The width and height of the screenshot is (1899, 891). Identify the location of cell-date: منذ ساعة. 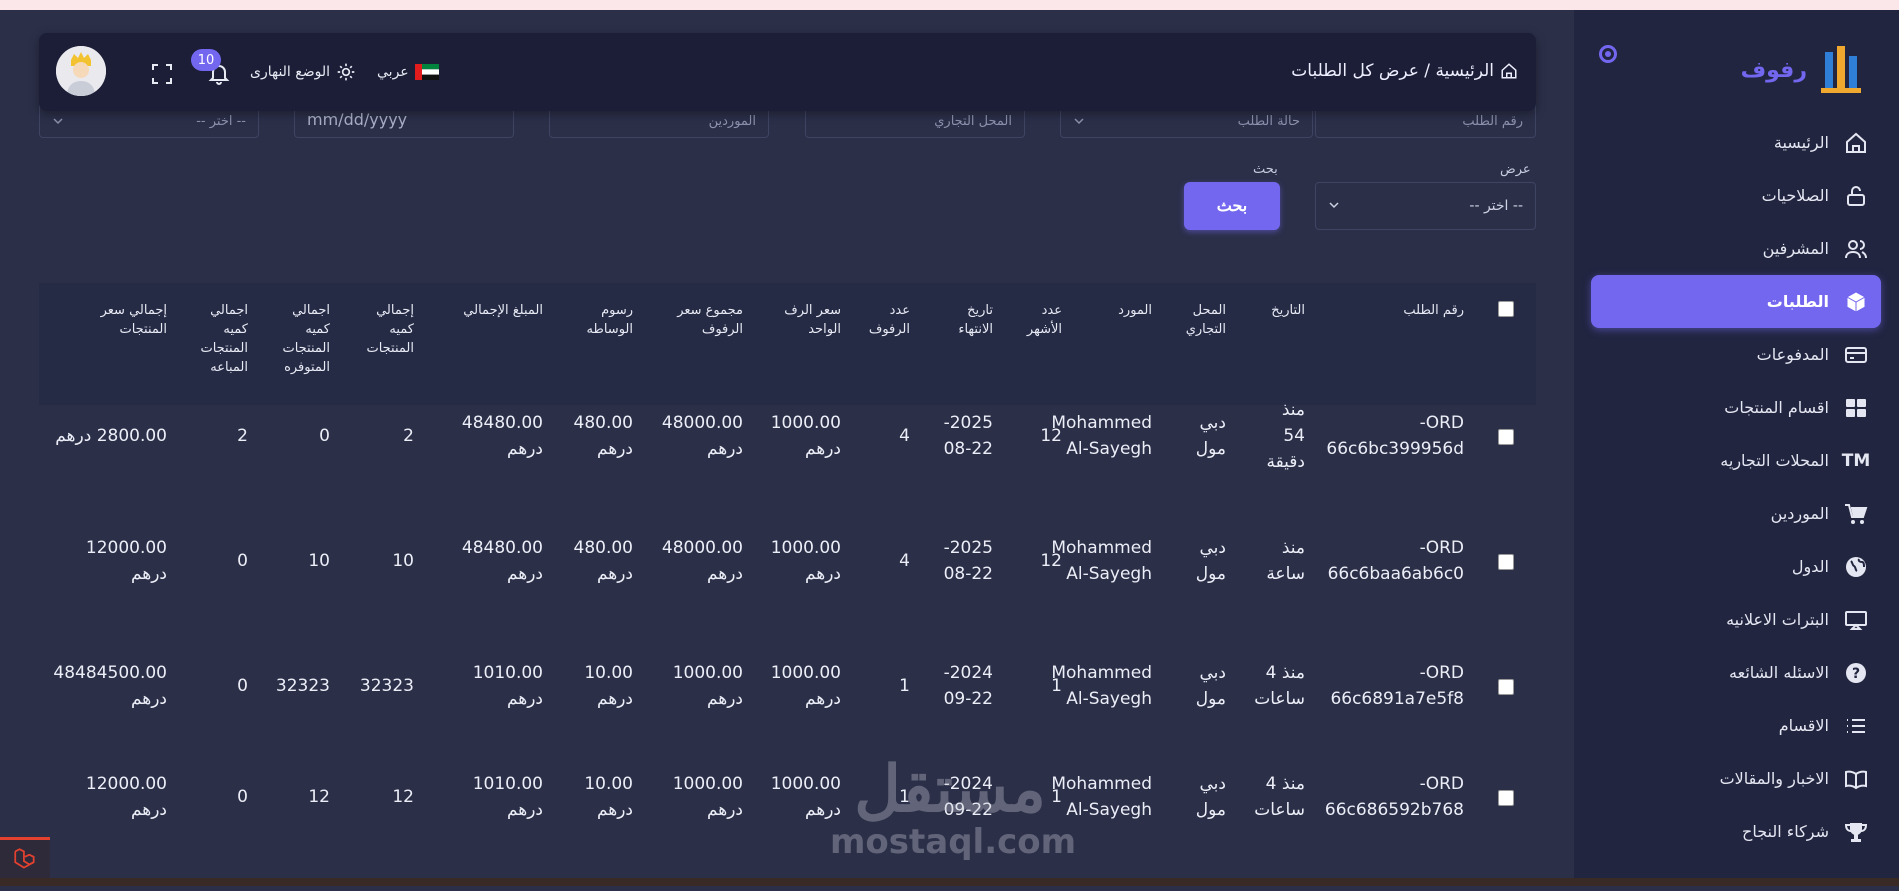
(1285, 561).